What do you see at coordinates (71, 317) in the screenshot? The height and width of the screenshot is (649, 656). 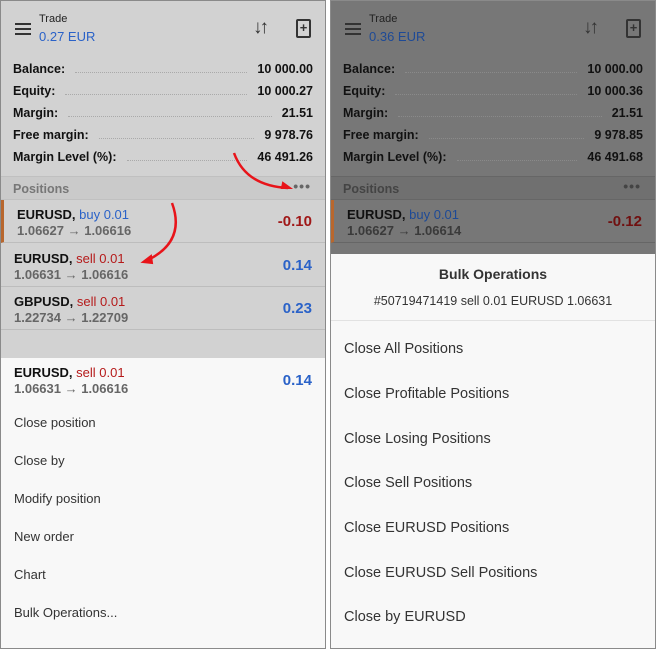 I see `prices: 1.22734 → 1.22709` at bounding box center [71, 317].